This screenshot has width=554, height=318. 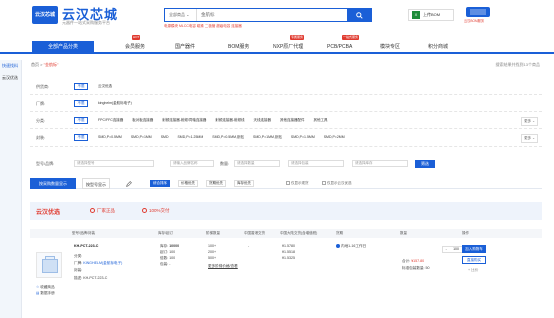 I want to click on product-model: KH-PCT-223-C, so click(x=86, y=246).